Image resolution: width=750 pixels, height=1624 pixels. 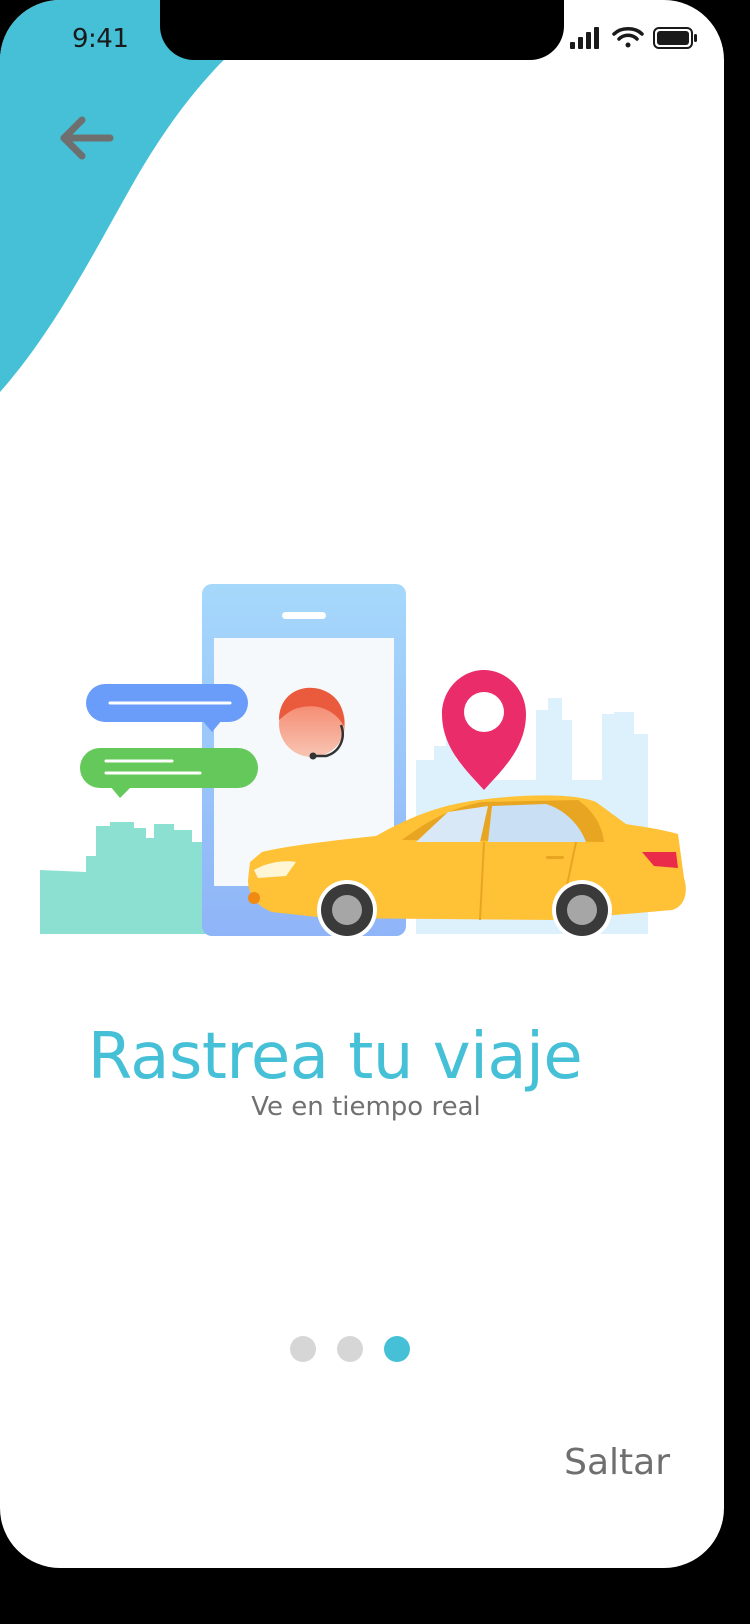 I want to click on wifi-icon, so click(x=628, y=37).